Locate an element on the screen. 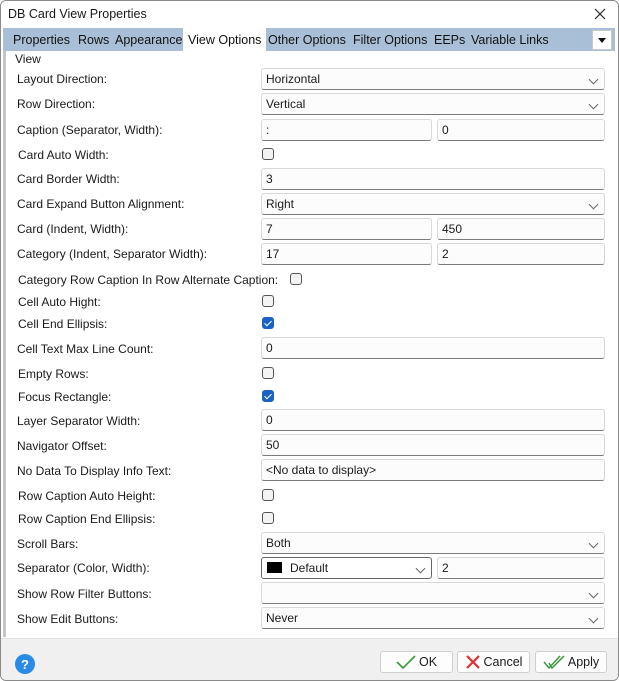 This screenshot has height=681, width=619. category-row-caption-checkbox is located at coordinates (296, 279).